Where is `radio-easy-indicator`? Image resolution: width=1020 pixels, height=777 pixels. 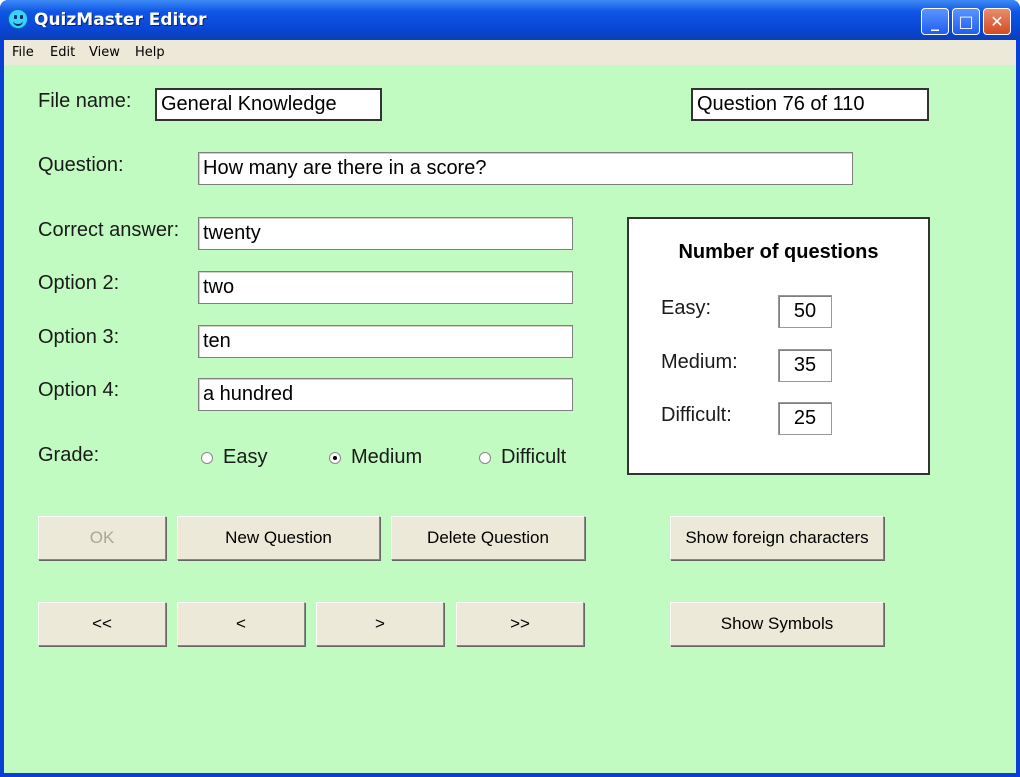
radio-easy-indicator is located at coordinates (207, 457).